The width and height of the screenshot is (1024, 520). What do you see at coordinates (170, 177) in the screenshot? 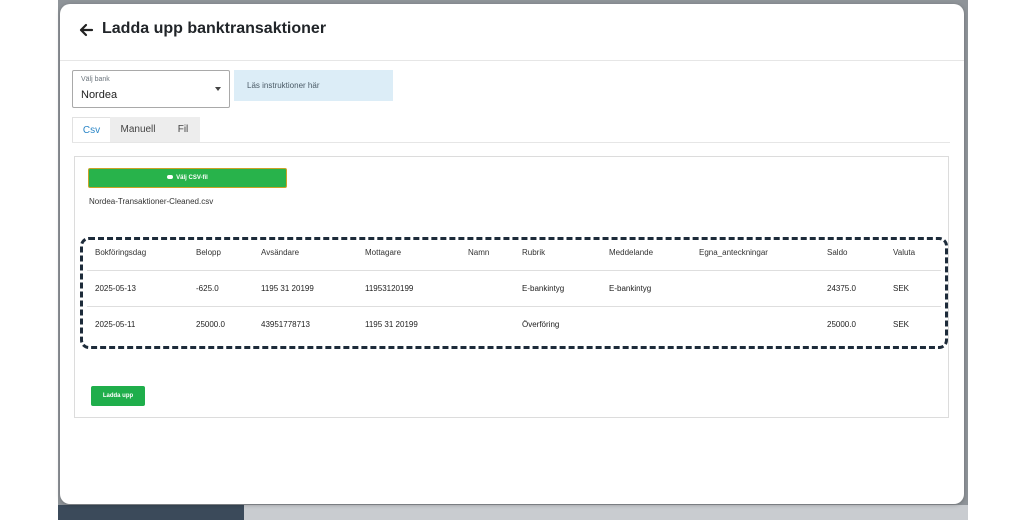
I see `cloud-upload-icon` at bounding box center [170, 177].